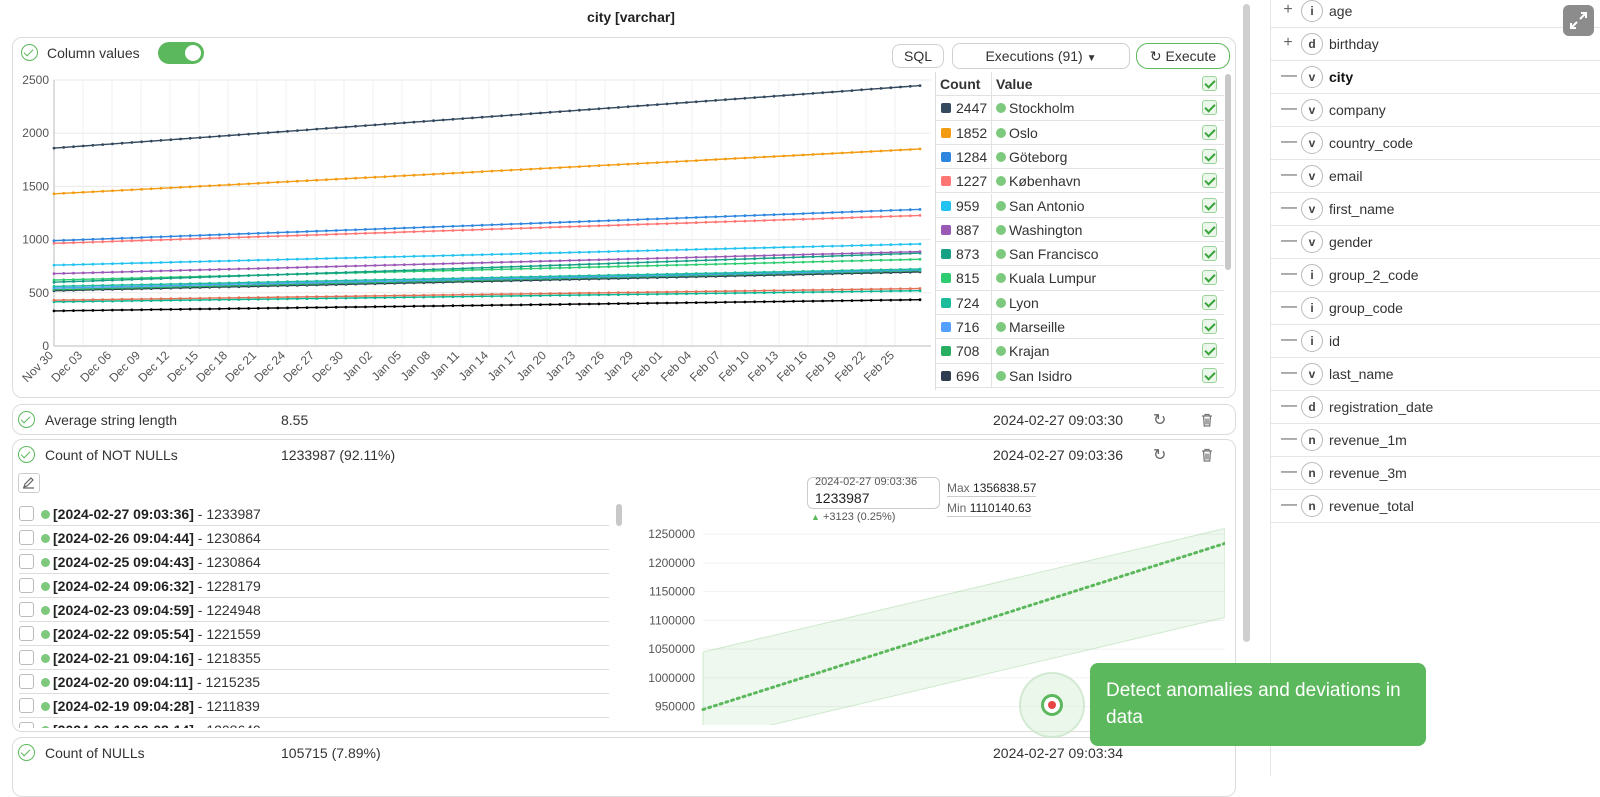 The image size is (1600, 797). What do you see at coordinates (1080, 375) in the screenshot?
I see `legend-row: 696 San Isidro` at bounding box center [1080, 375].